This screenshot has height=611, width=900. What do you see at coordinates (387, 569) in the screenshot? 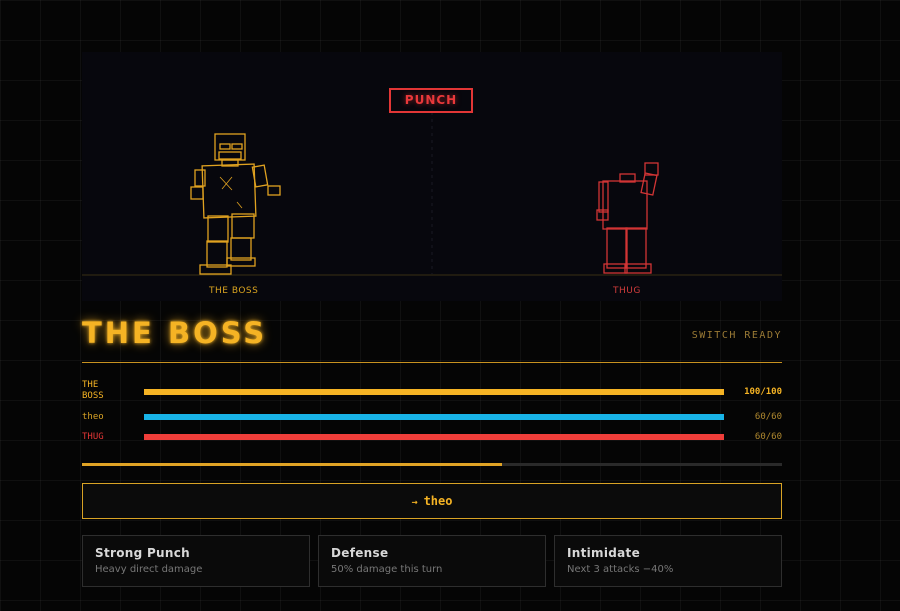
I see `move-description: 50% damage this turn` at bounding box center [387, 569].